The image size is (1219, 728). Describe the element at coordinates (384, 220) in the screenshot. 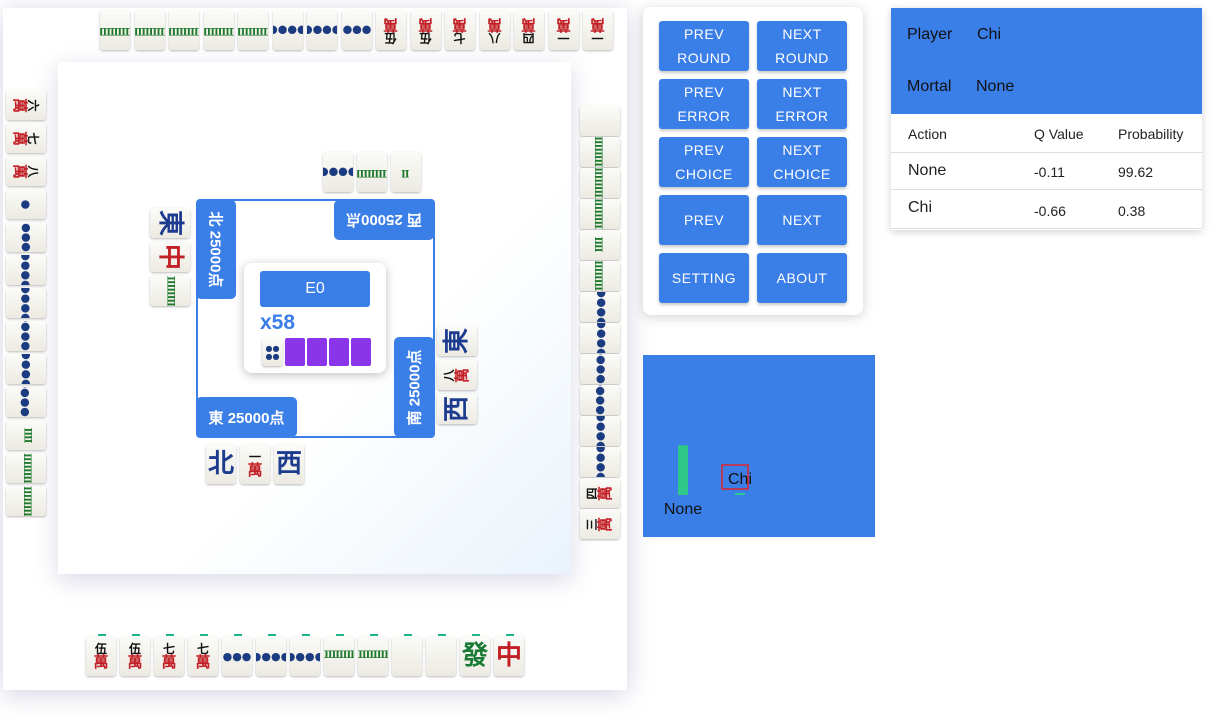

I see `seat-west: 西 25000点` at that location.